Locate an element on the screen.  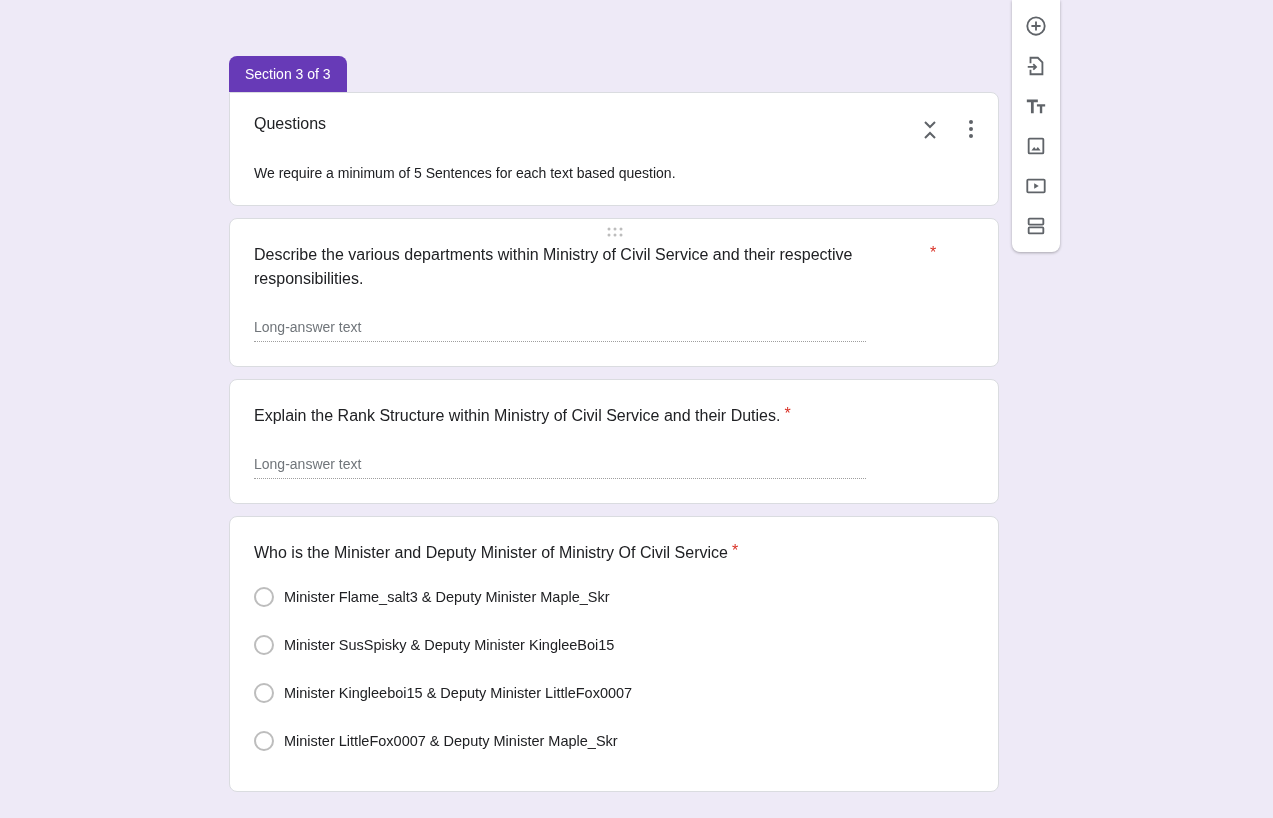
radio-option: Minister Flame_salt3 & Deputy Minister Maple_Skr is located at coordinates (614, 597).